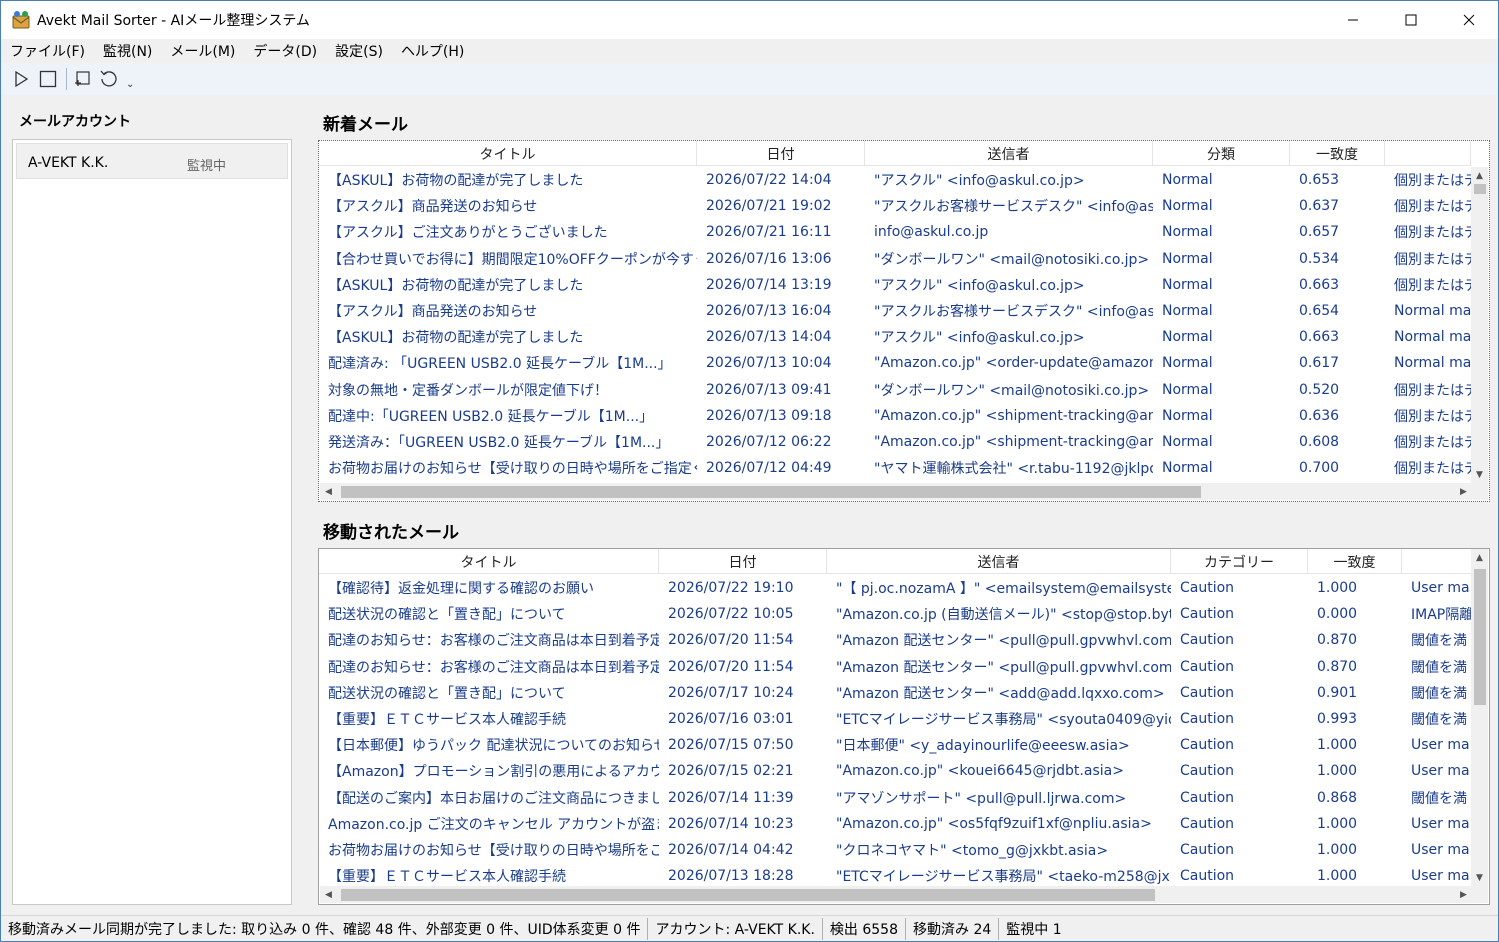 Image resolution: width=1499 pixels, height=942 pixels. Describe the element at coordinates (749, 79) in the screenshot. I see `toolbar: ⌄` at that location.